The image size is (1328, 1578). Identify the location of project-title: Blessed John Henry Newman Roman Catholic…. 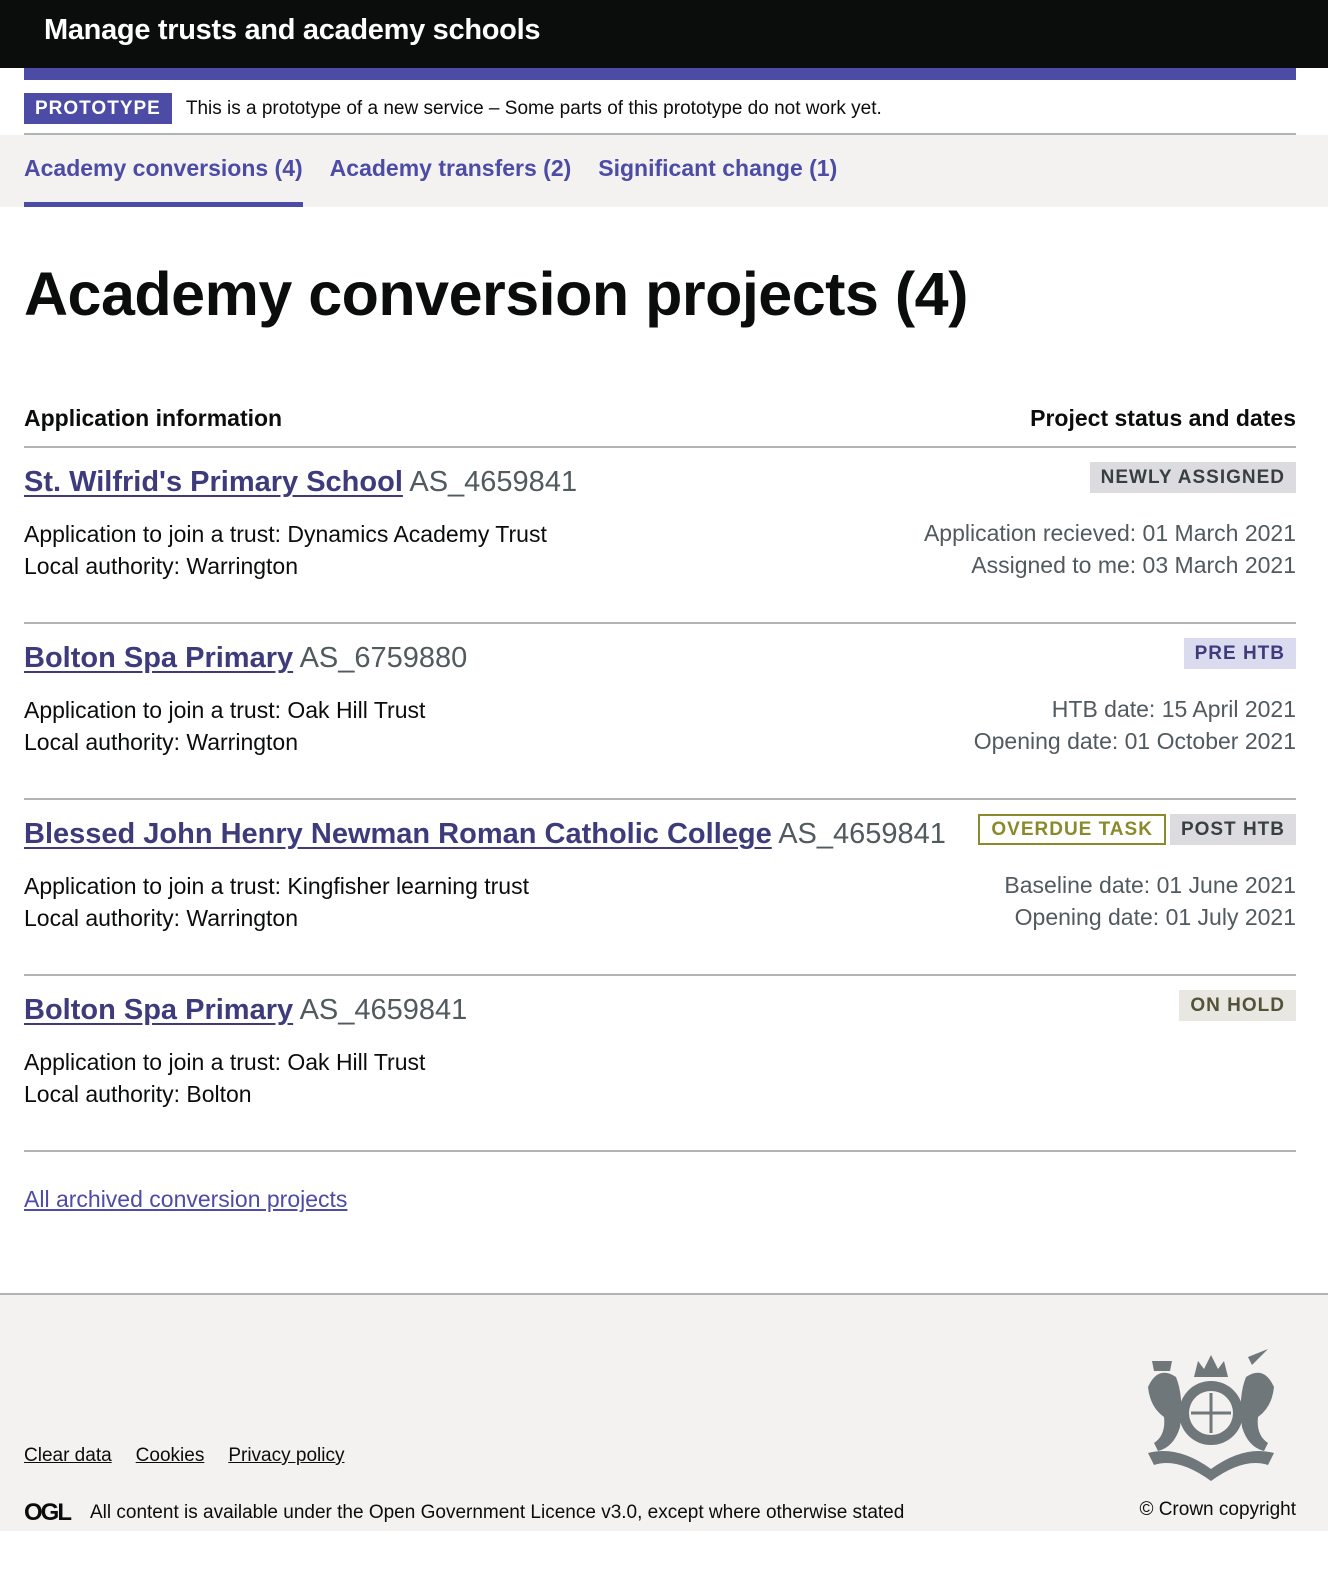
(501, 834).